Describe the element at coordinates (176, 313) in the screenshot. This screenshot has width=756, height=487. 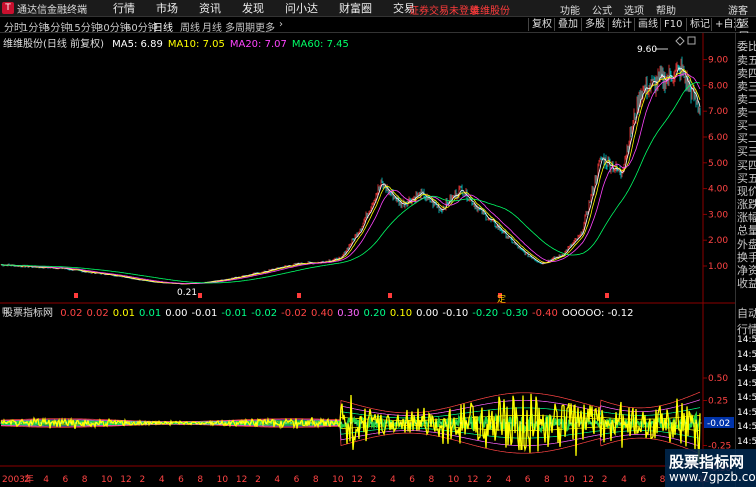
I see `indicator-value-4: 0.00` at that location.